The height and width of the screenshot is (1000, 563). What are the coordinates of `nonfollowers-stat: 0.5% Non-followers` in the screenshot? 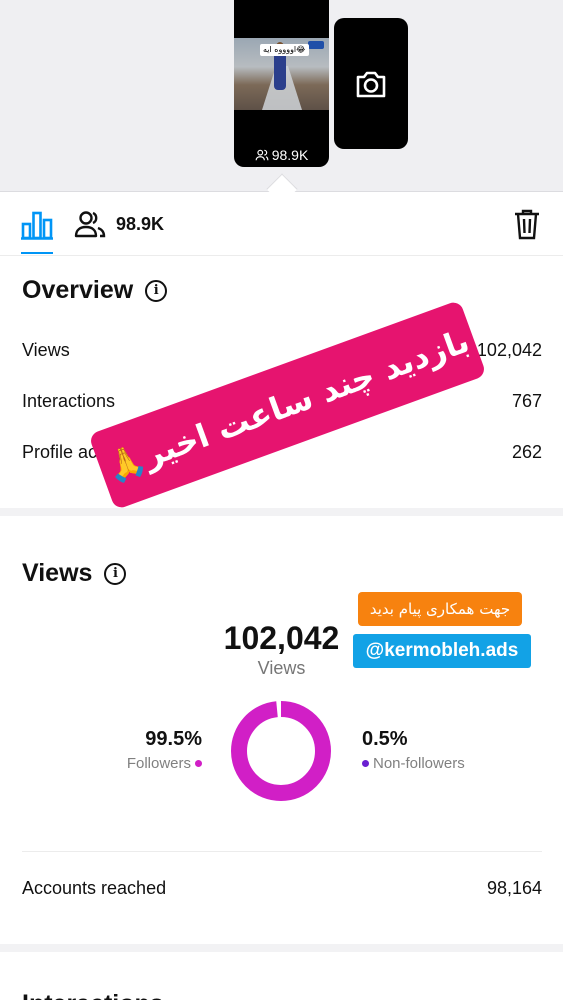 It's located at (432, 750).